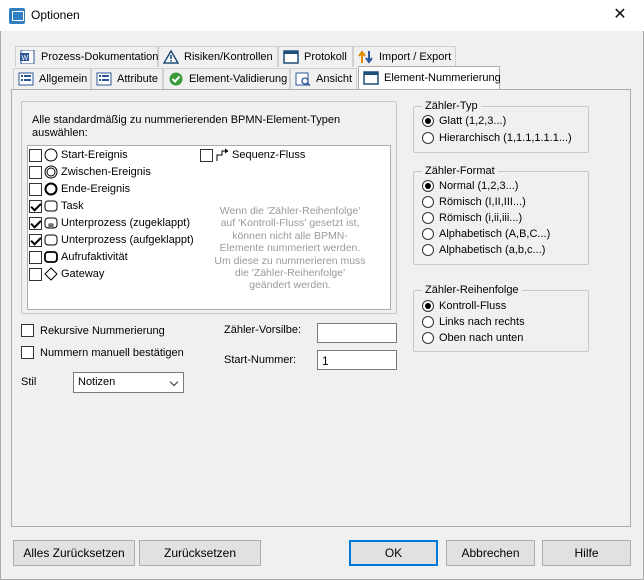 The image size is (644, 580). I want to click on vorsilbe-label: Zähler-Vorsilbe:, so click(263, 330).